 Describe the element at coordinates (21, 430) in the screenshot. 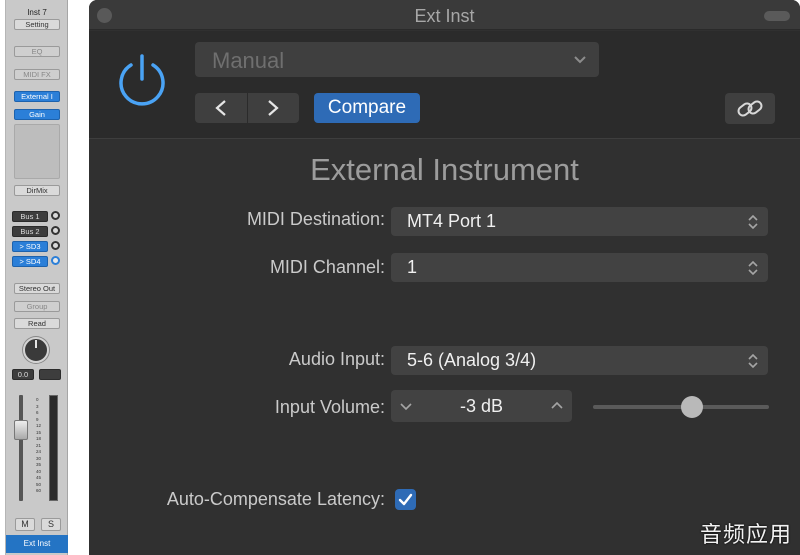

I see `volume-fader` at that location.